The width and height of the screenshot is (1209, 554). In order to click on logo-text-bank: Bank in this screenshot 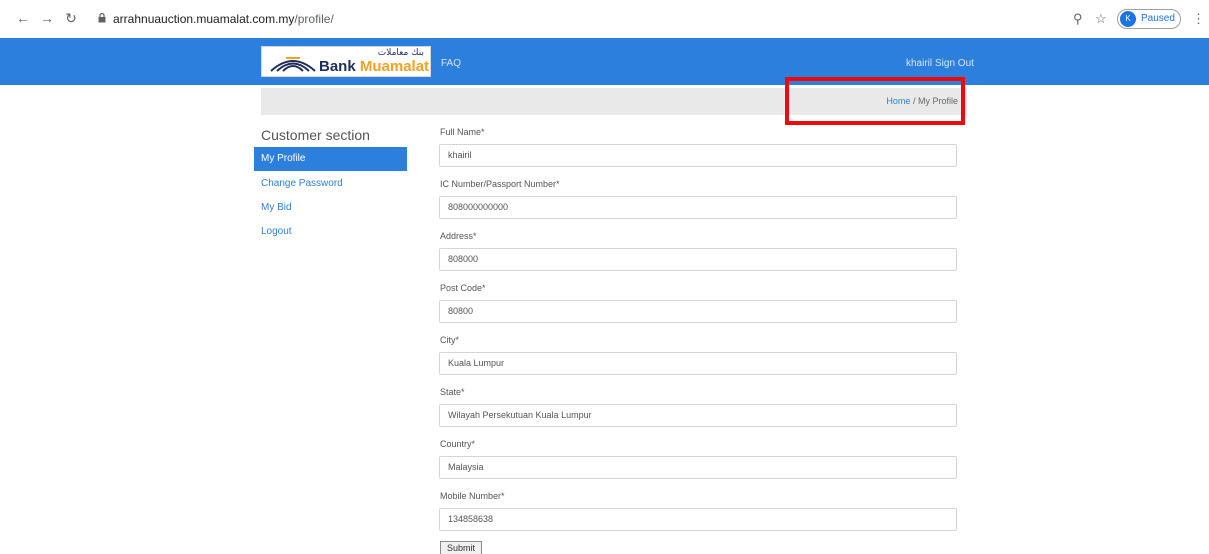, I will do `click(339, 66)`.